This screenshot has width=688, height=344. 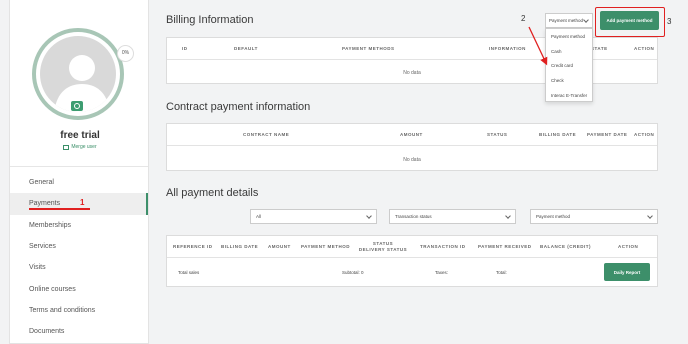 I want to click on menu-item-payments: Payments 1, so click(x=79, y=204).